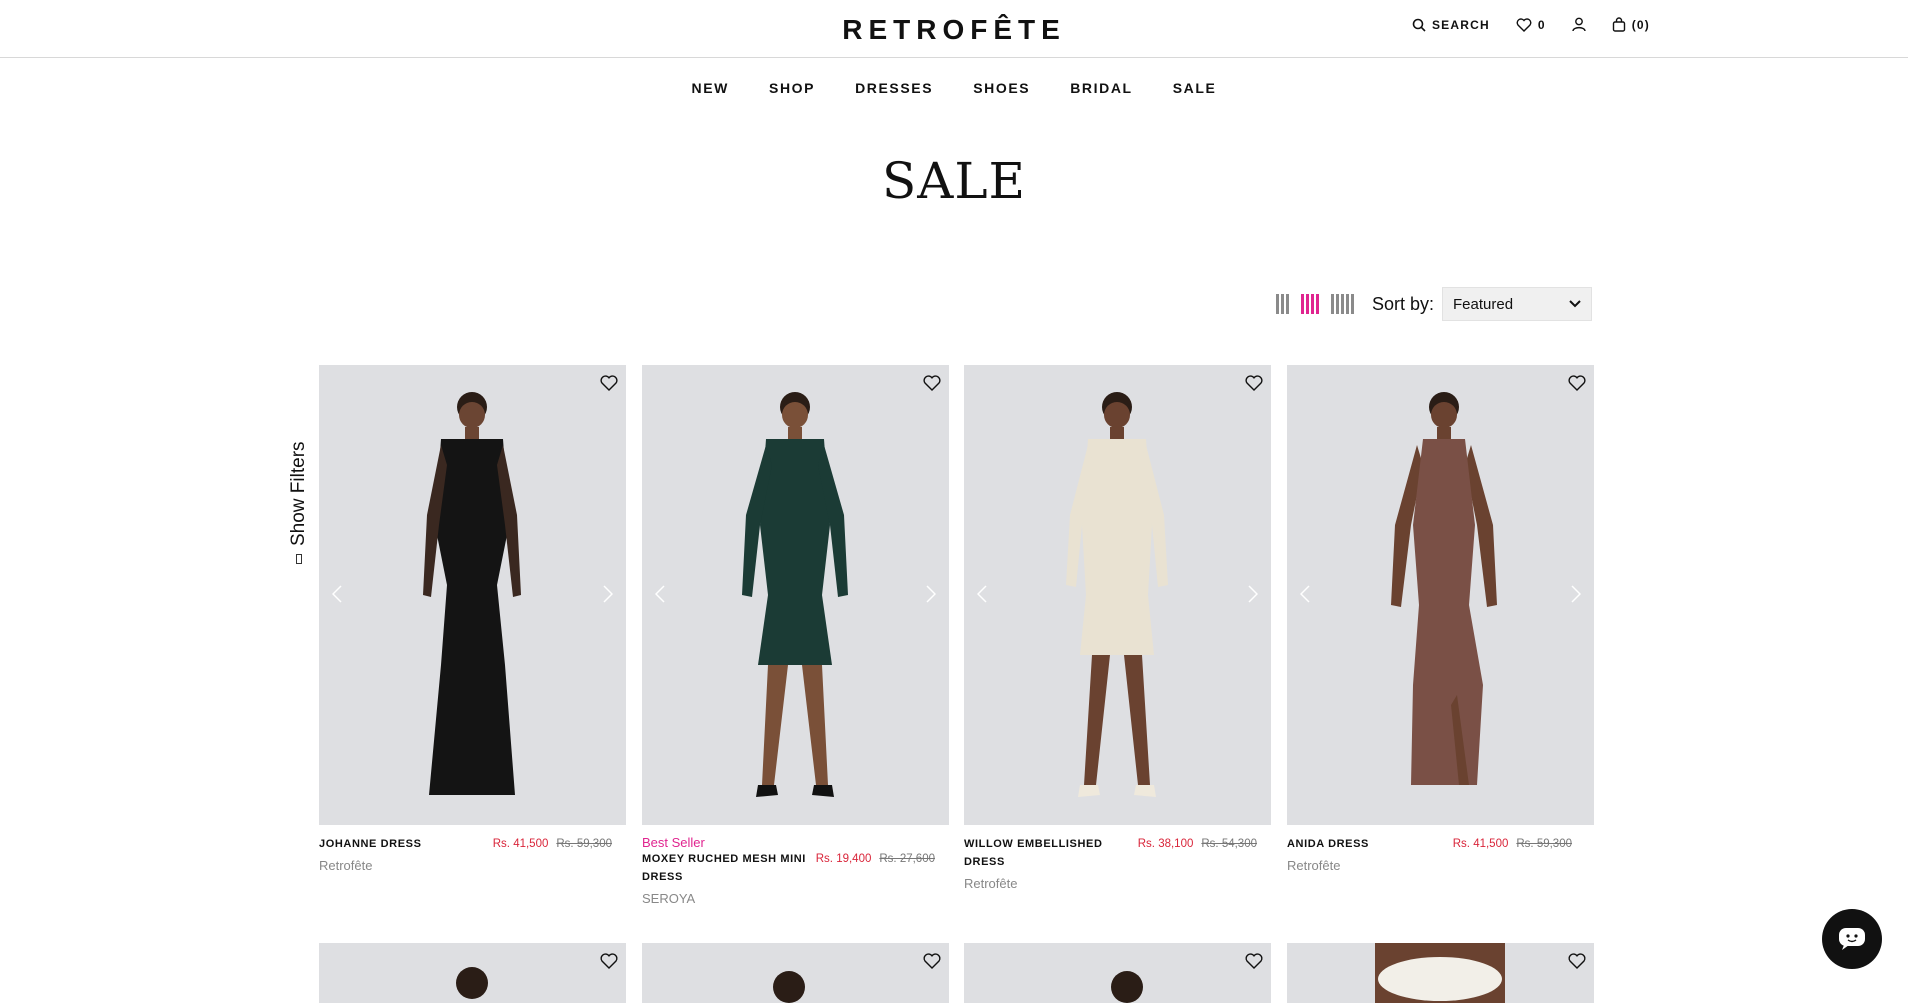 The image size is (1908, 1003). I want to click on wishlist-button: 0, so click(1531, 25).